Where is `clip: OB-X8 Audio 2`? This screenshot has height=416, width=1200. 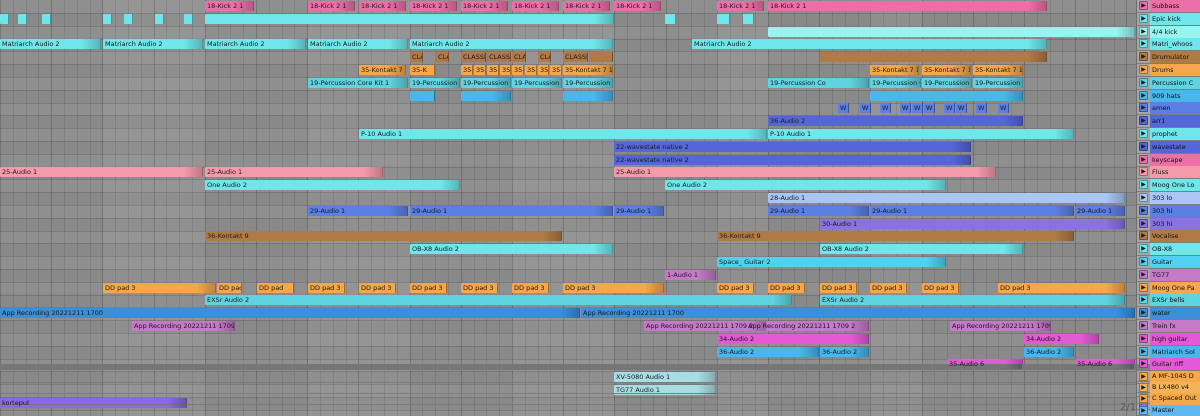
clip: OB-X8 Audio 2 is located at coordinates (921, 249).